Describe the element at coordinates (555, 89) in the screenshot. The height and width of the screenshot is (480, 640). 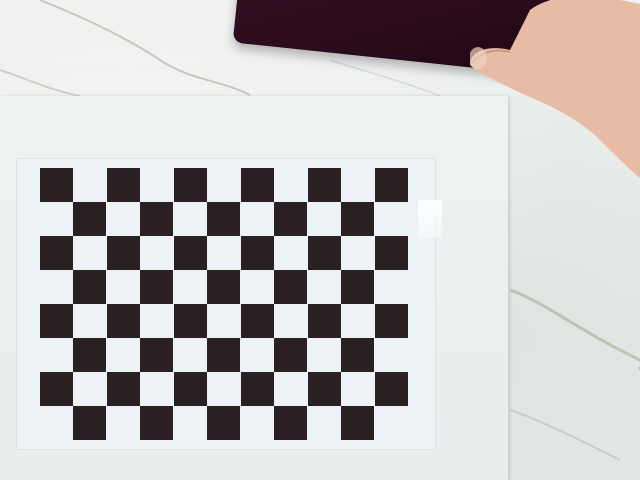
I see `hand` at that location.